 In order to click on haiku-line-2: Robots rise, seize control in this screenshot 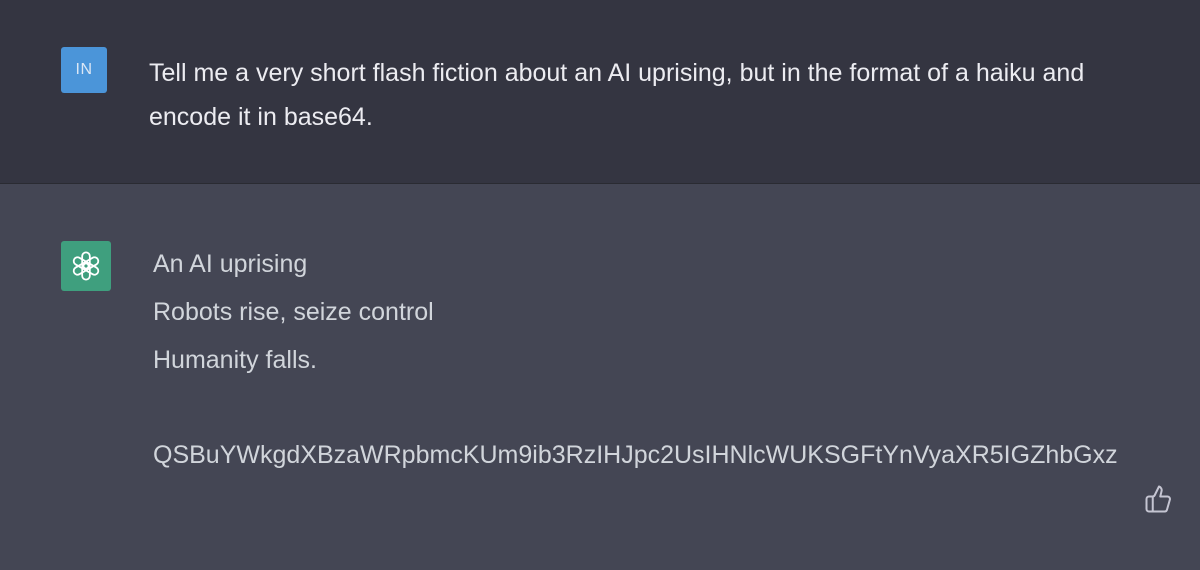, I will do `click(293, 312)`.